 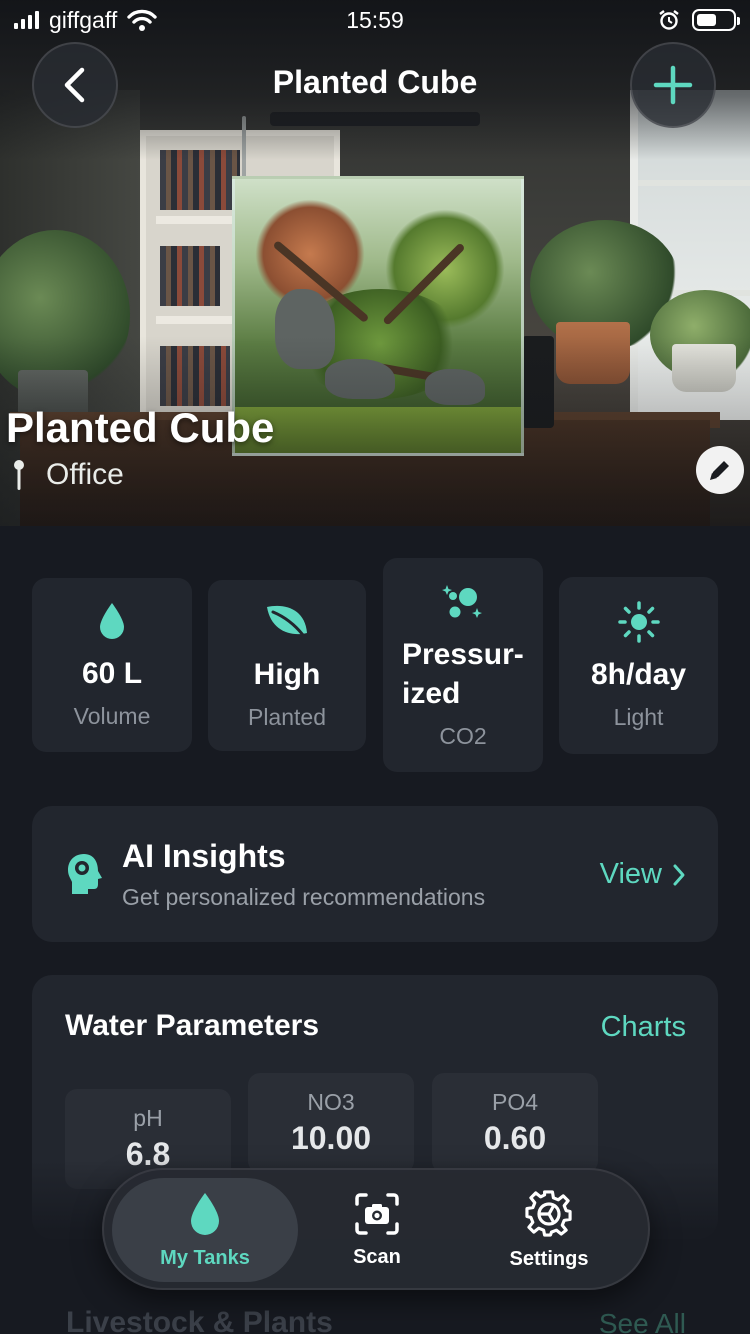 What do you see at coordinates (199, 1320) in the screenshot?
I see `livestock-title: Livestock & Plants` at bounding box center [199, 1320].